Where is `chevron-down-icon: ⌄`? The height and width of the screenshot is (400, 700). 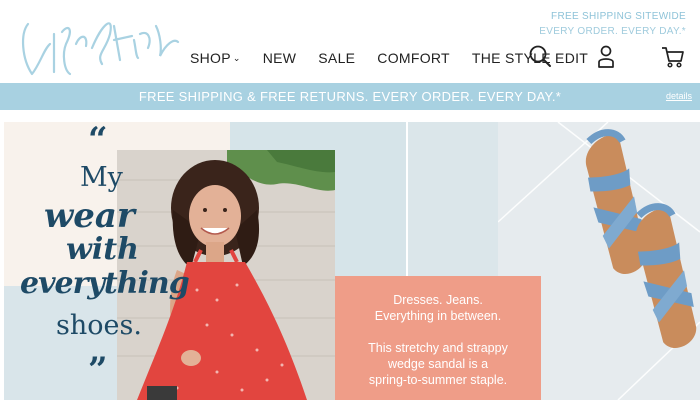 chevron-down-icon: ⌄ is located at coordinates (236, 58).